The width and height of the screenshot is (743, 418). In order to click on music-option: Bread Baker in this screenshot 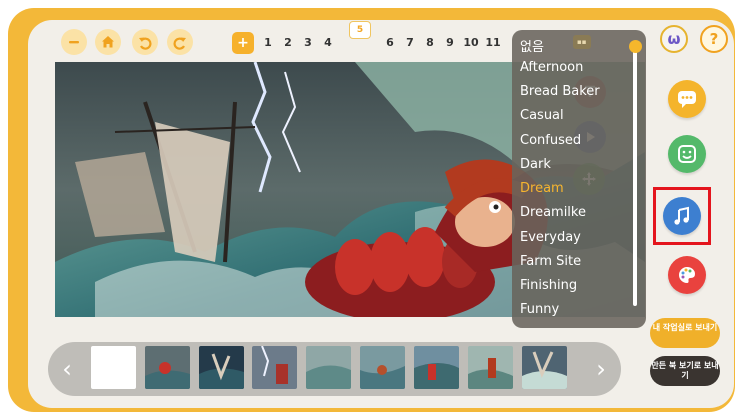, I will do `click(560, 91)`.